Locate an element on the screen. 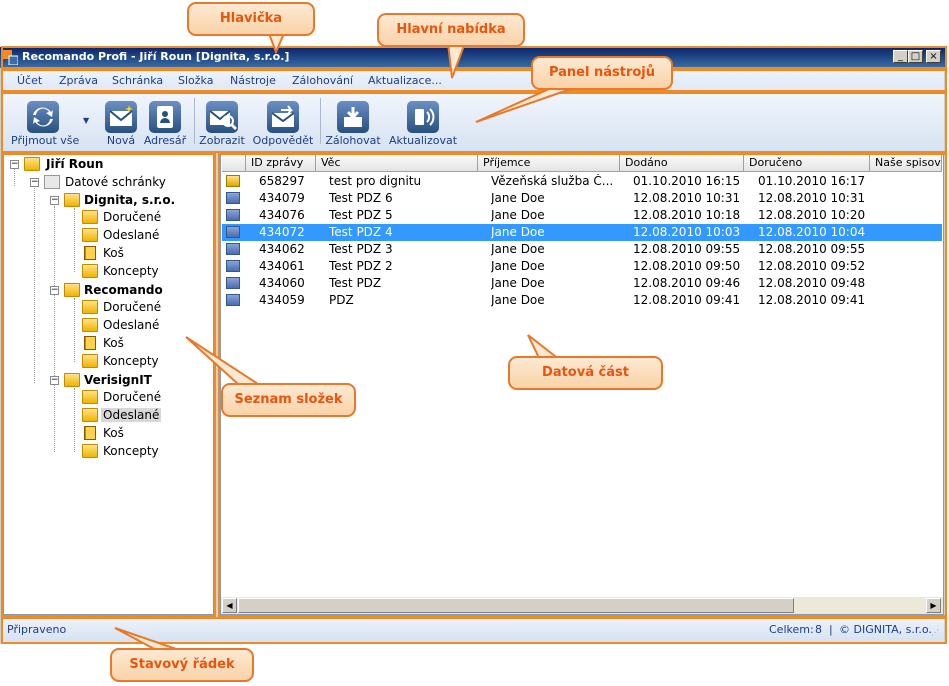  callout-data-part: Datová část is located at coordinates (585, 373).